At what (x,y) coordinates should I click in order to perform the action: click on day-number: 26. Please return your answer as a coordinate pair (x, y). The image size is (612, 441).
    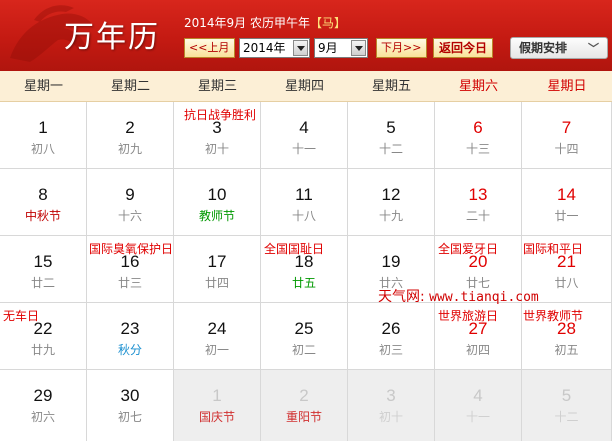
    Looking at the image, I should click on (391, 328).